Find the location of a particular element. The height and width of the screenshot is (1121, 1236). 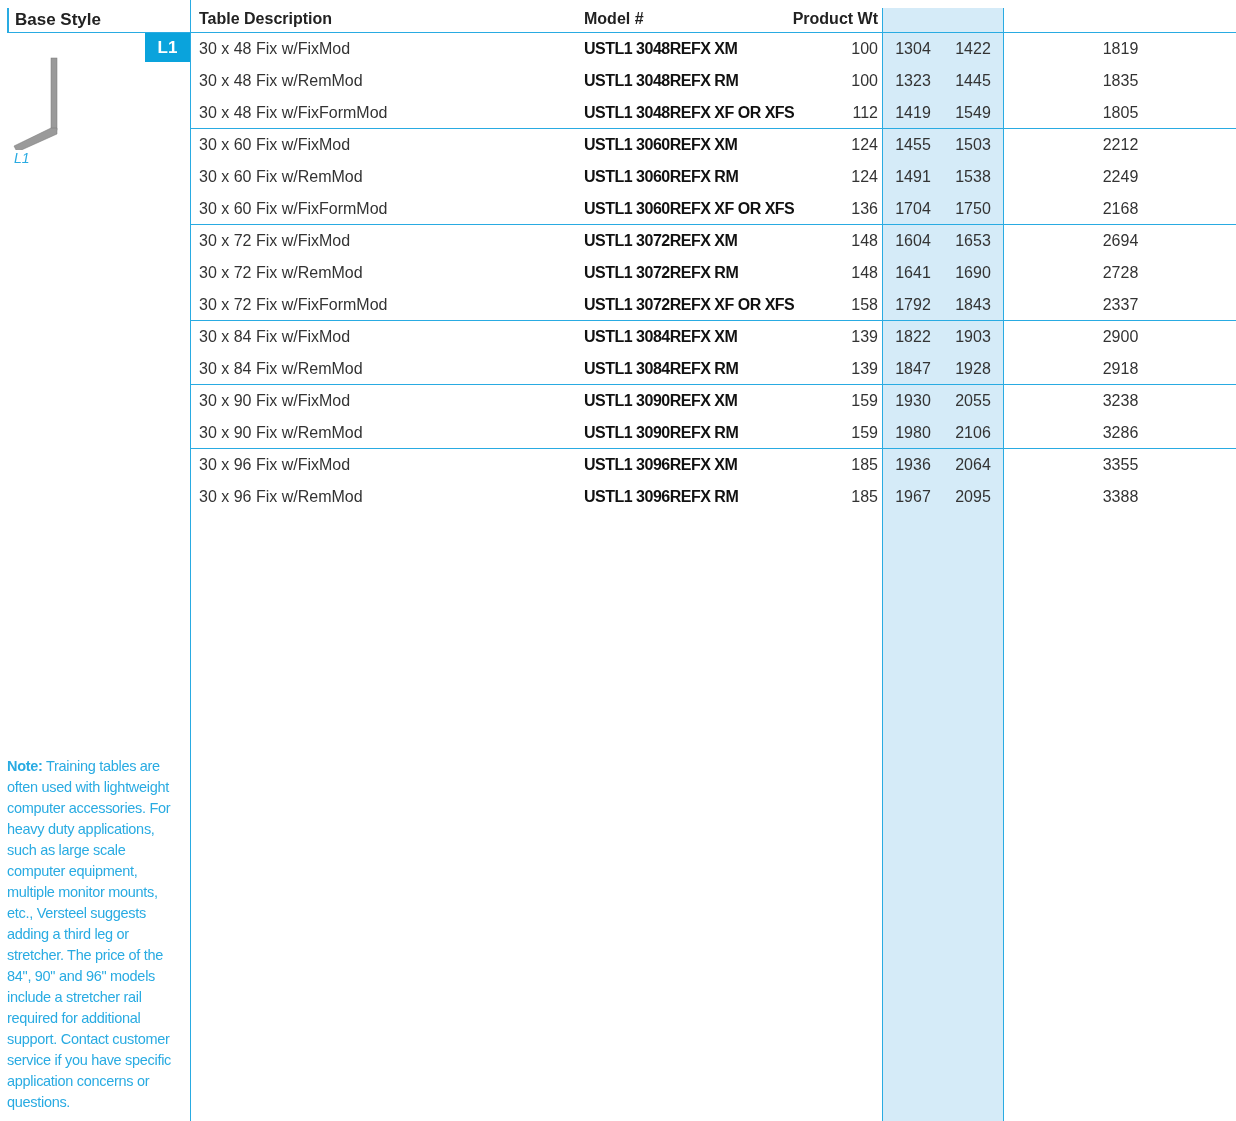

price-cell: 1419 is located at coordinates (912, 112).